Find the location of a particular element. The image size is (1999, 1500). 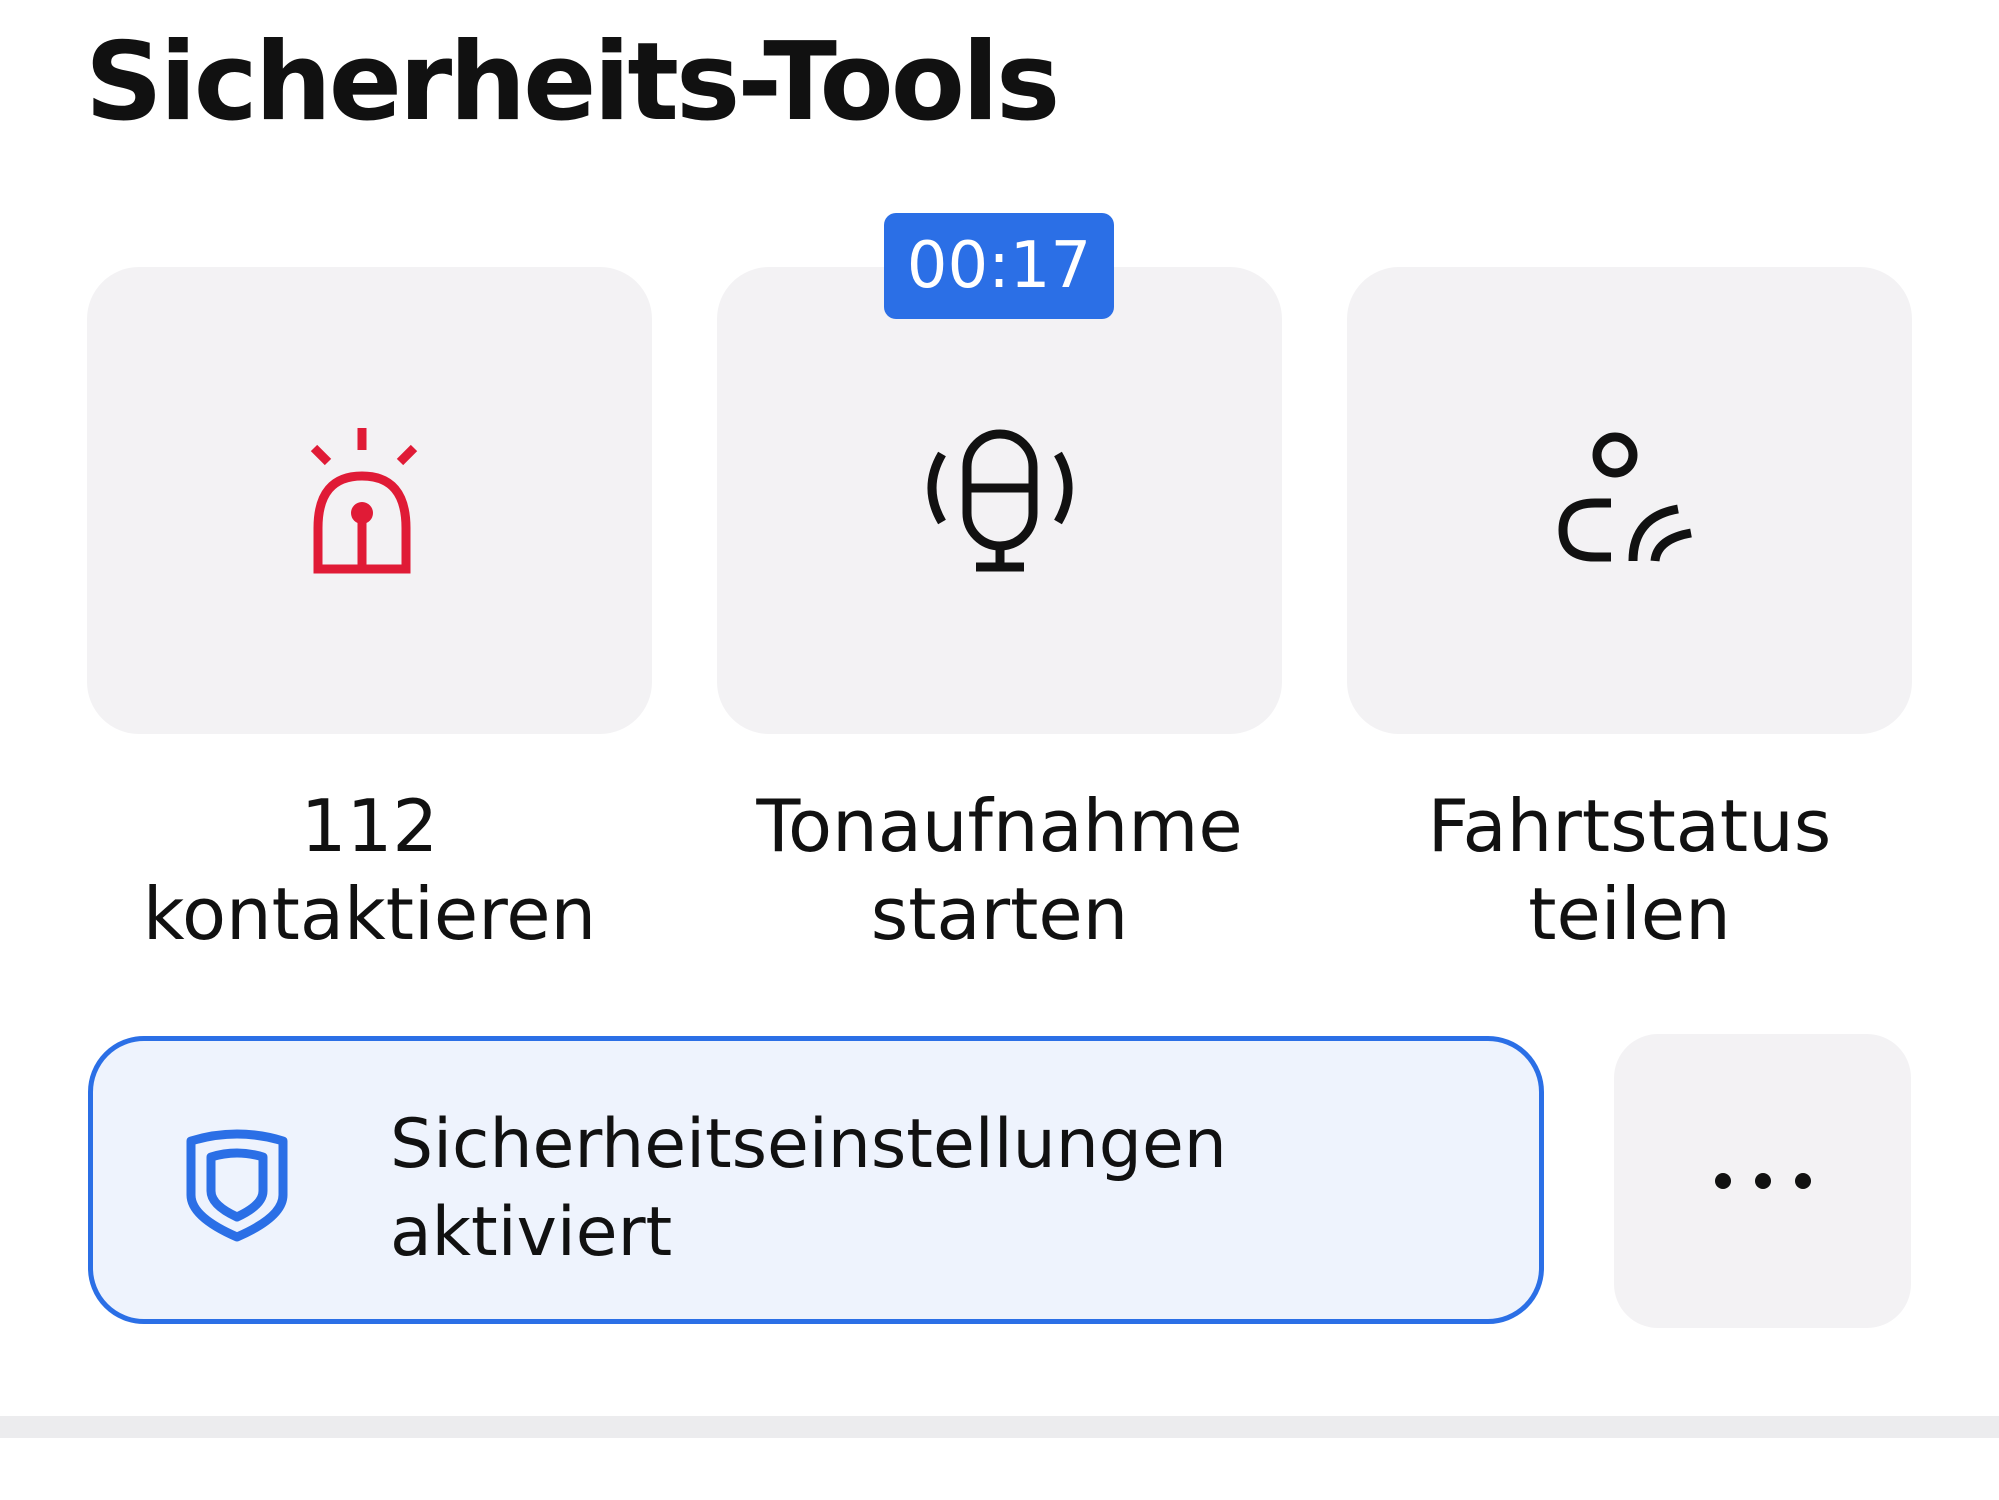

safety-settings-status-button: Sicherheitseinstellungen aktiviert is located at coordinates (816, 1180).